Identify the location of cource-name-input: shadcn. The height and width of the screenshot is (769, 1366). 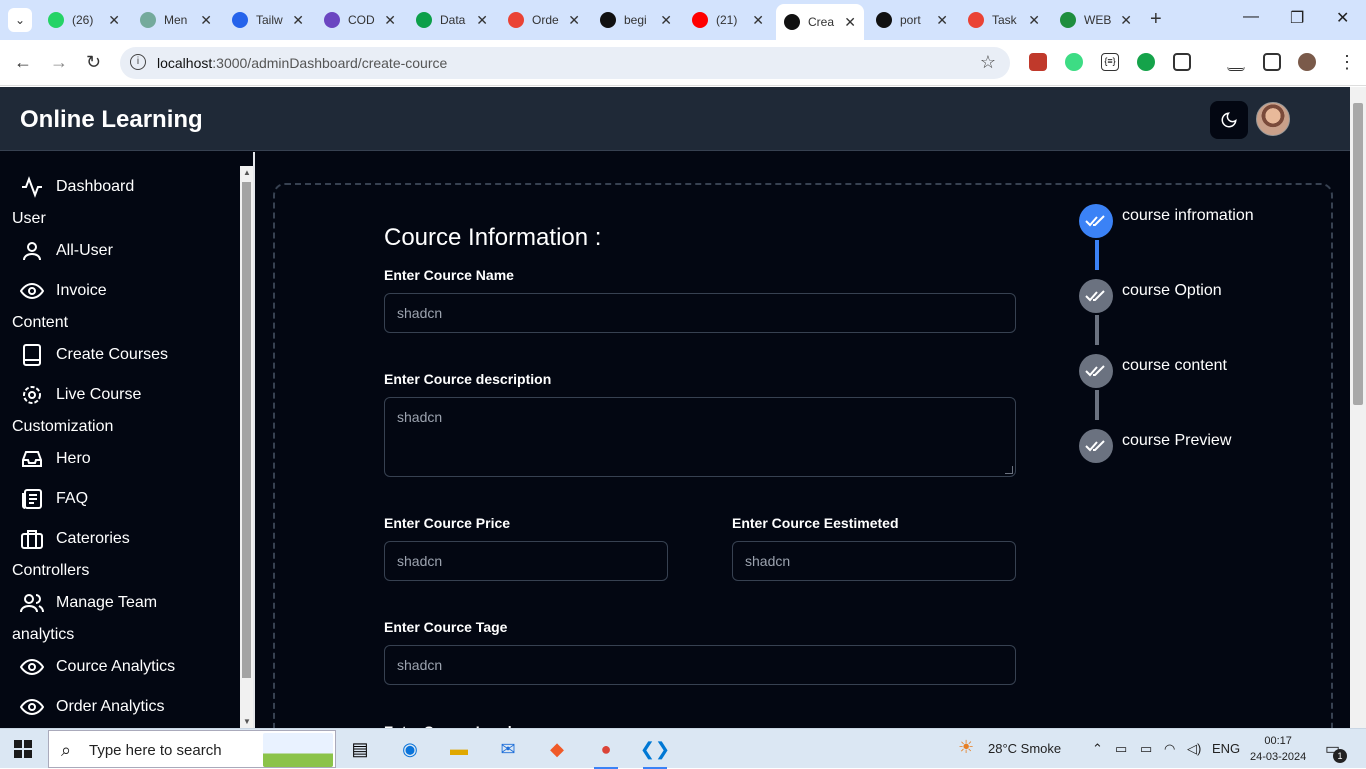
(700, 313).